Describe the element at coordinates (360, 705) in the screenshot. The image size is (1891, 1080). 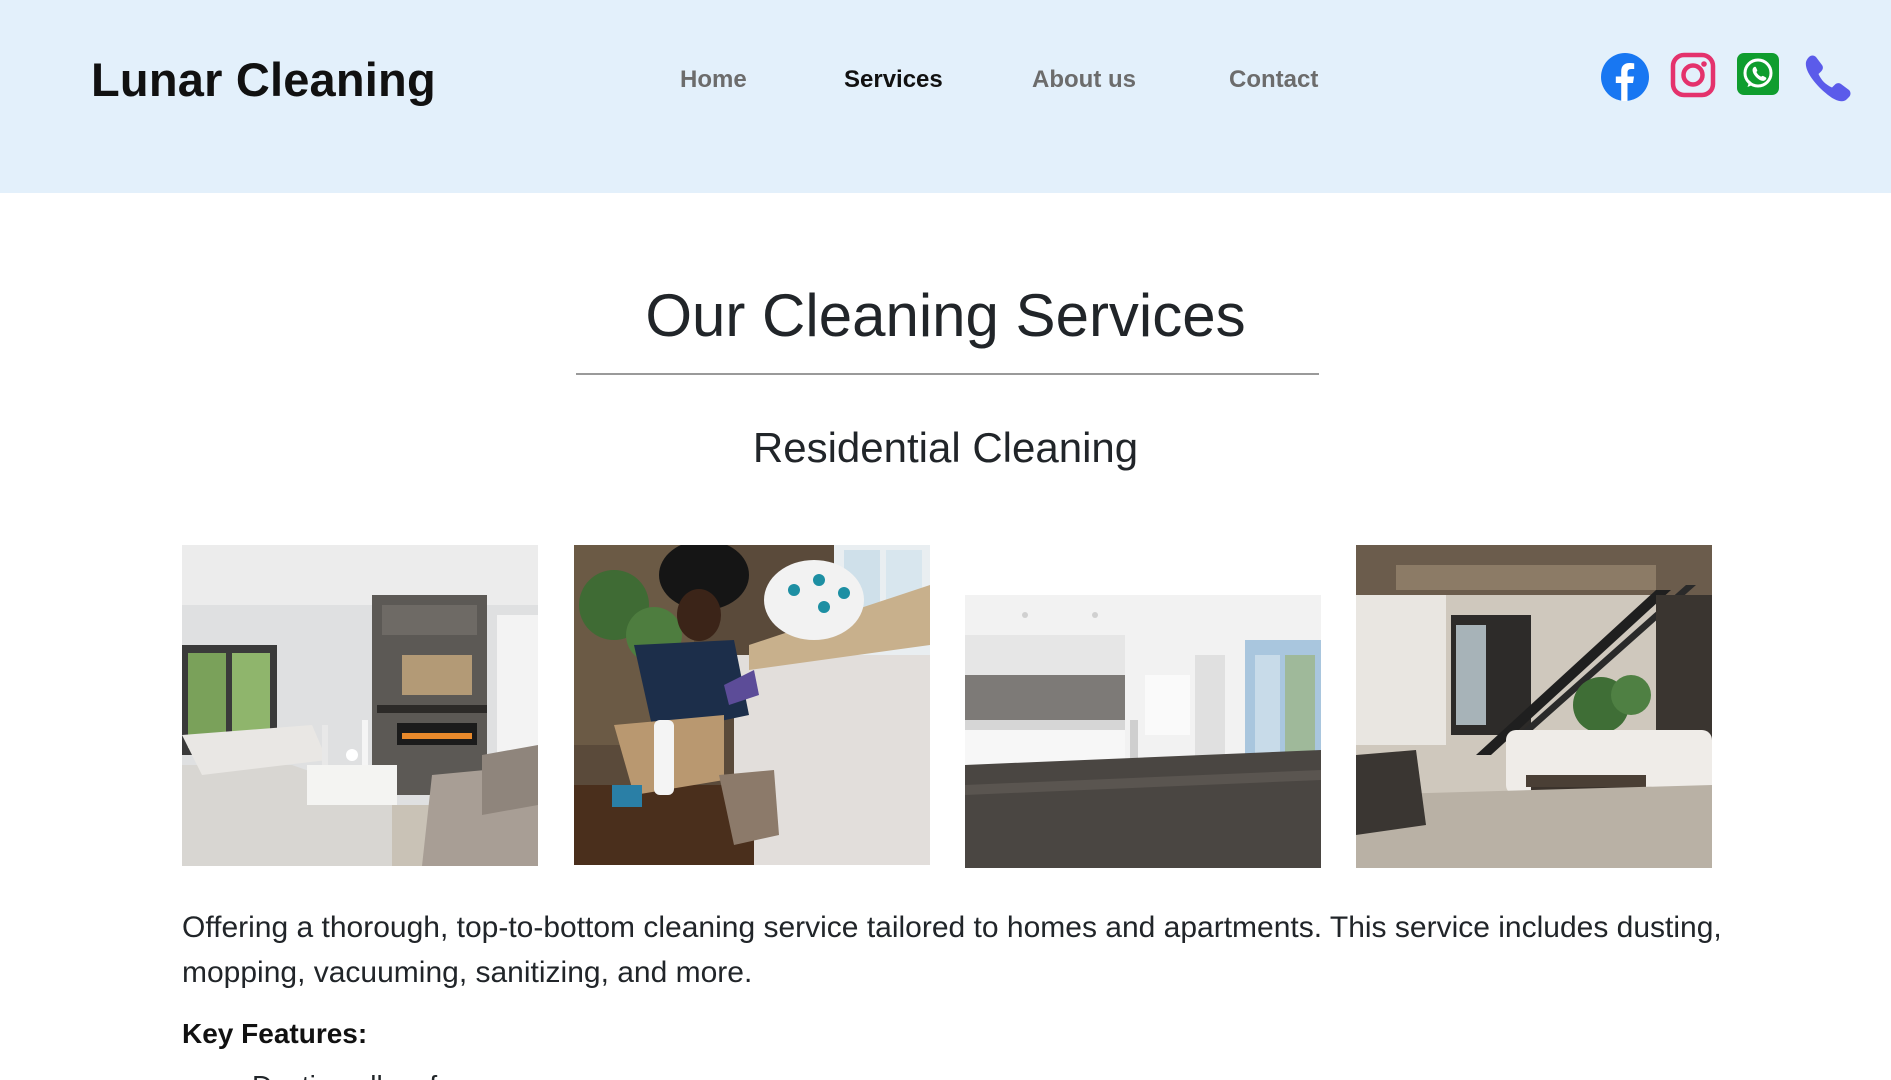
I see `living-room-fireplace-image` at that location.